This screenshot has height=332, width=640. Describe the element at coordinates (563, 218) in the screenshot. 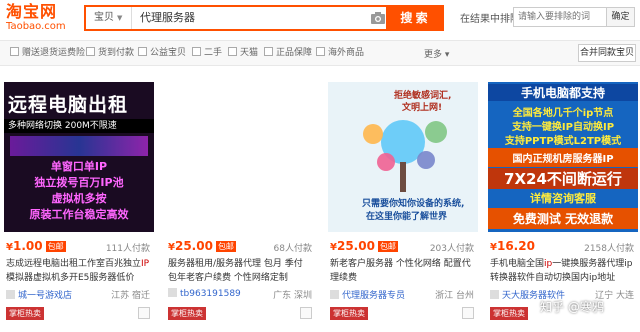

I see `img-text: 免费测试 无效退款` at that location.